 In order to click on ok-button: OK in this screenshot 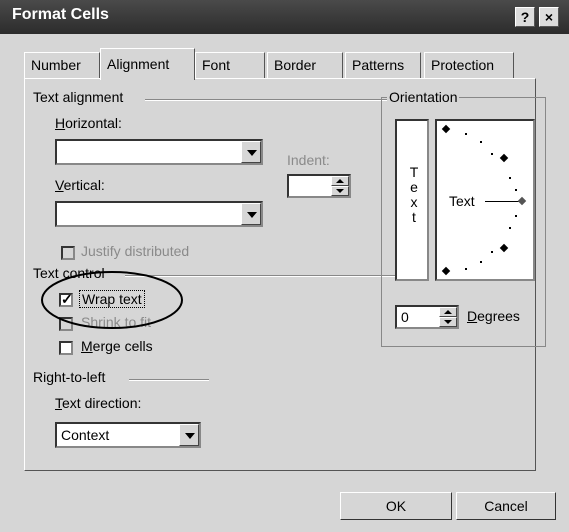, I will do `click(396, 506)`.